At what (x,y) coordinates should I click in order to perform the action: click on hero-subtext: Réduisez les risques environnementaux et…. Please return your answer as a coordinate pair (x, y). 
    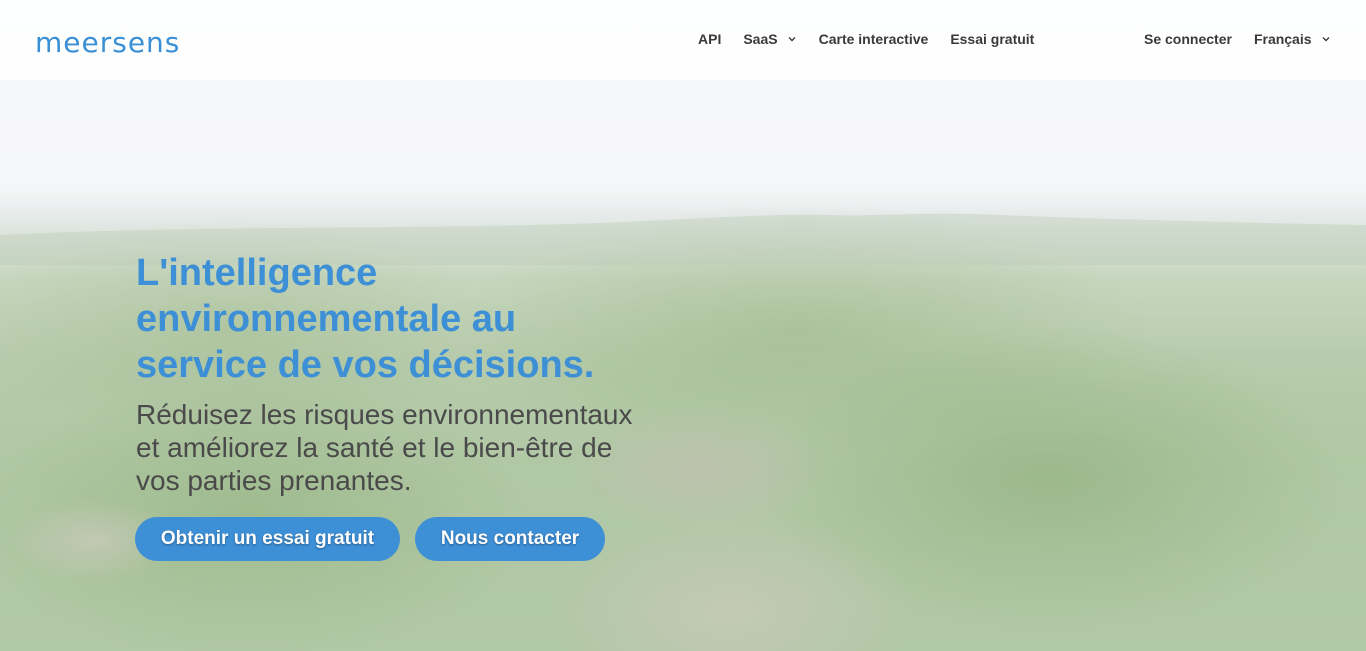
    Looking at the image, I should click on (416, 447).